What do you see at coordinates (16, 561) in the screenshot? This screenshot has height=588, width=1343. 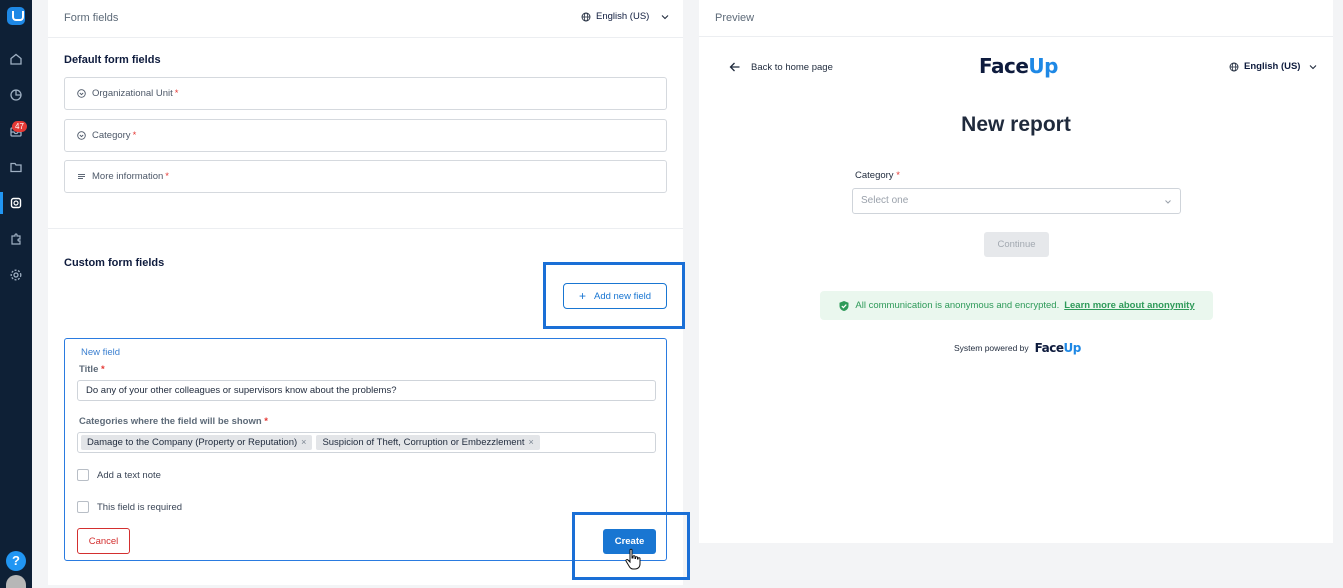 I see `help-button: ?` at bounding box center [16, 561].